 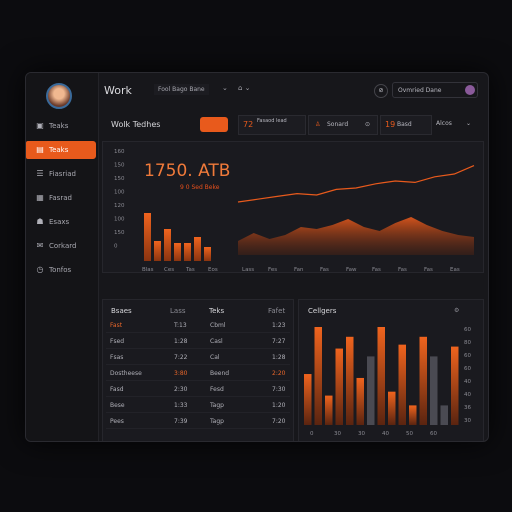 What do you see at coordinates (312, 434) in the screenshot?
I see `x-tick-label: 0` at bounding box center [312, 434].